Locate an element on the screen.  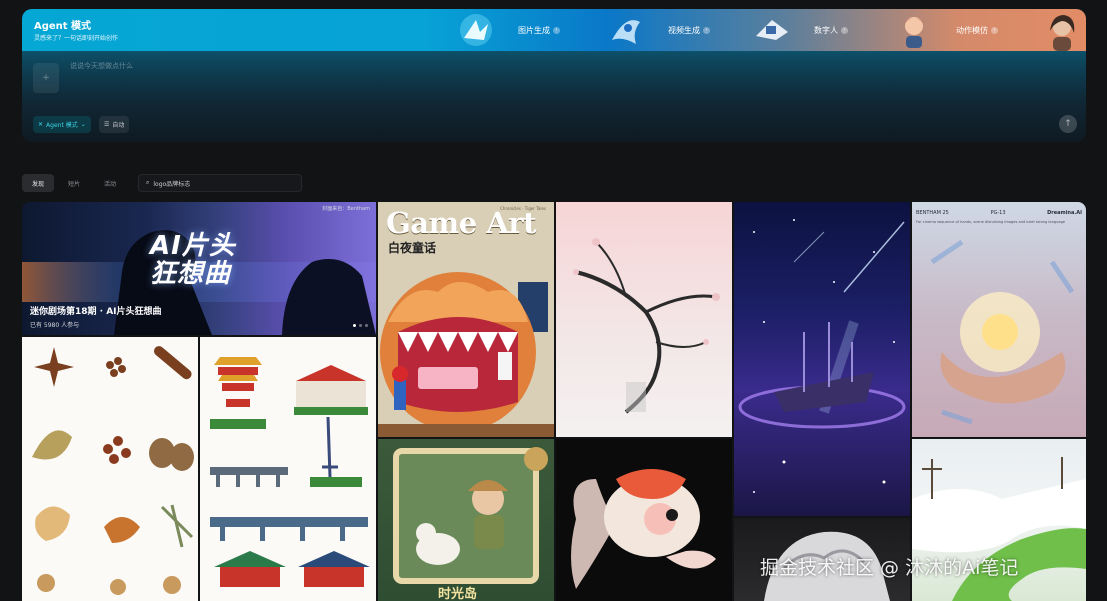
feature-label: 视频生成 is located at coordinates (684, 30).